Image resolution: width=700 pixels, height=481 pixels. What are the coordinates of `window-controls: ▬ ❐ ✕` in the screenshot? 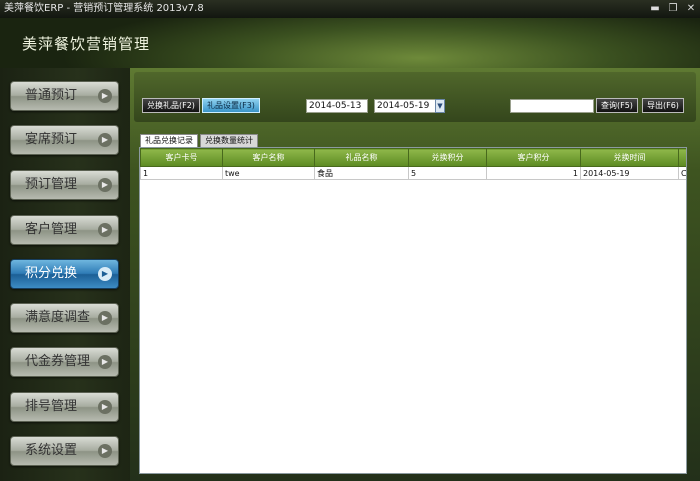 It's located at (673, 9).